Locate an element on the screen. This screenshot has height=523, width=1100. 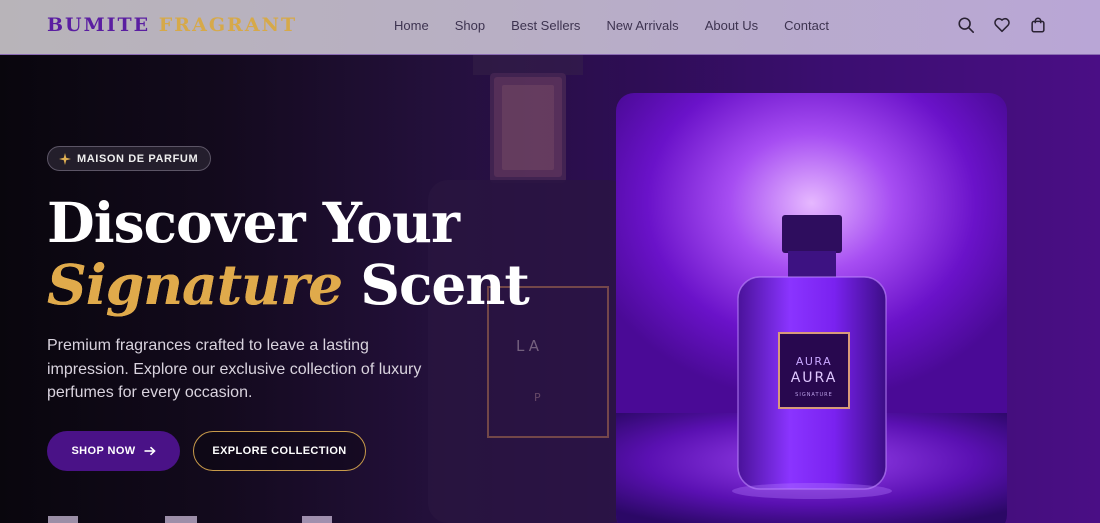
shop-now-label: SHOP NOW is located at coordinates (103, 451).